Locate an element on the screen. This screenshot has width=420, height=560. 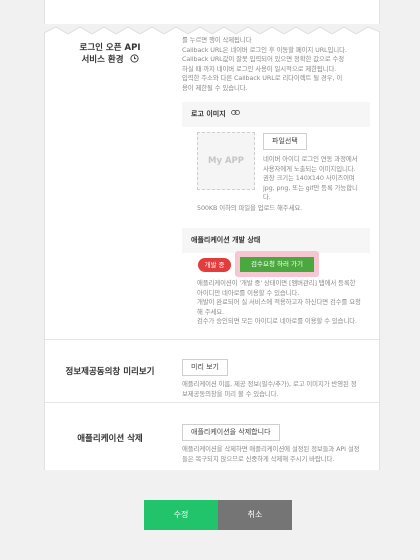
status-badge: 개발 중 is located at coordinates (214, 265).